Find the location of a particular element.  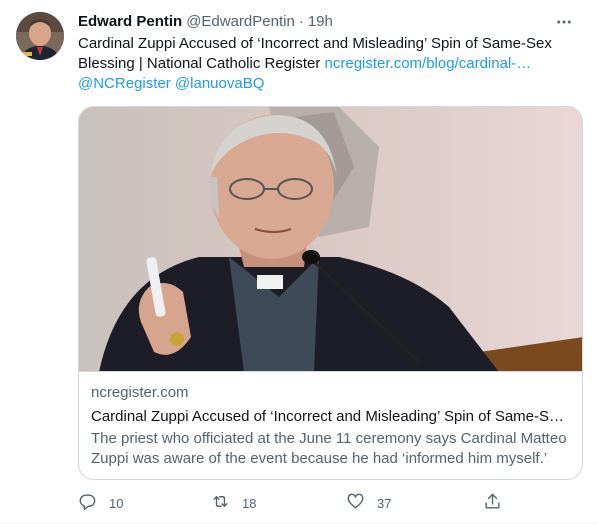

retweet-icon is located at coordinates (220, 503).